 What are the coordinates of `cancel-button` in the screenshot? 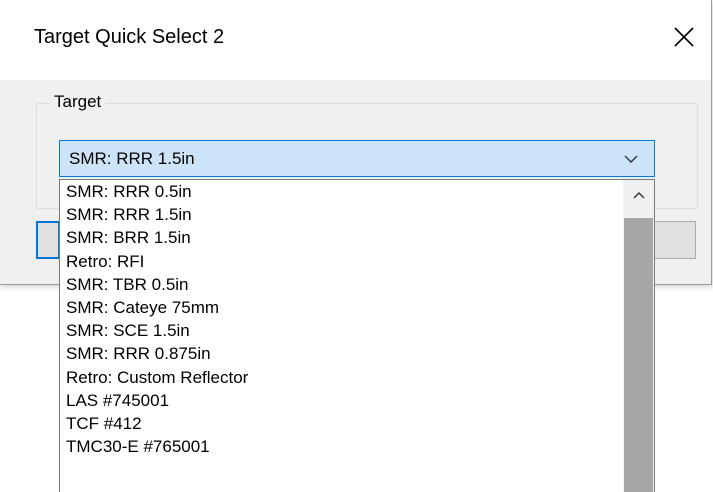 It's located at (674, 240).